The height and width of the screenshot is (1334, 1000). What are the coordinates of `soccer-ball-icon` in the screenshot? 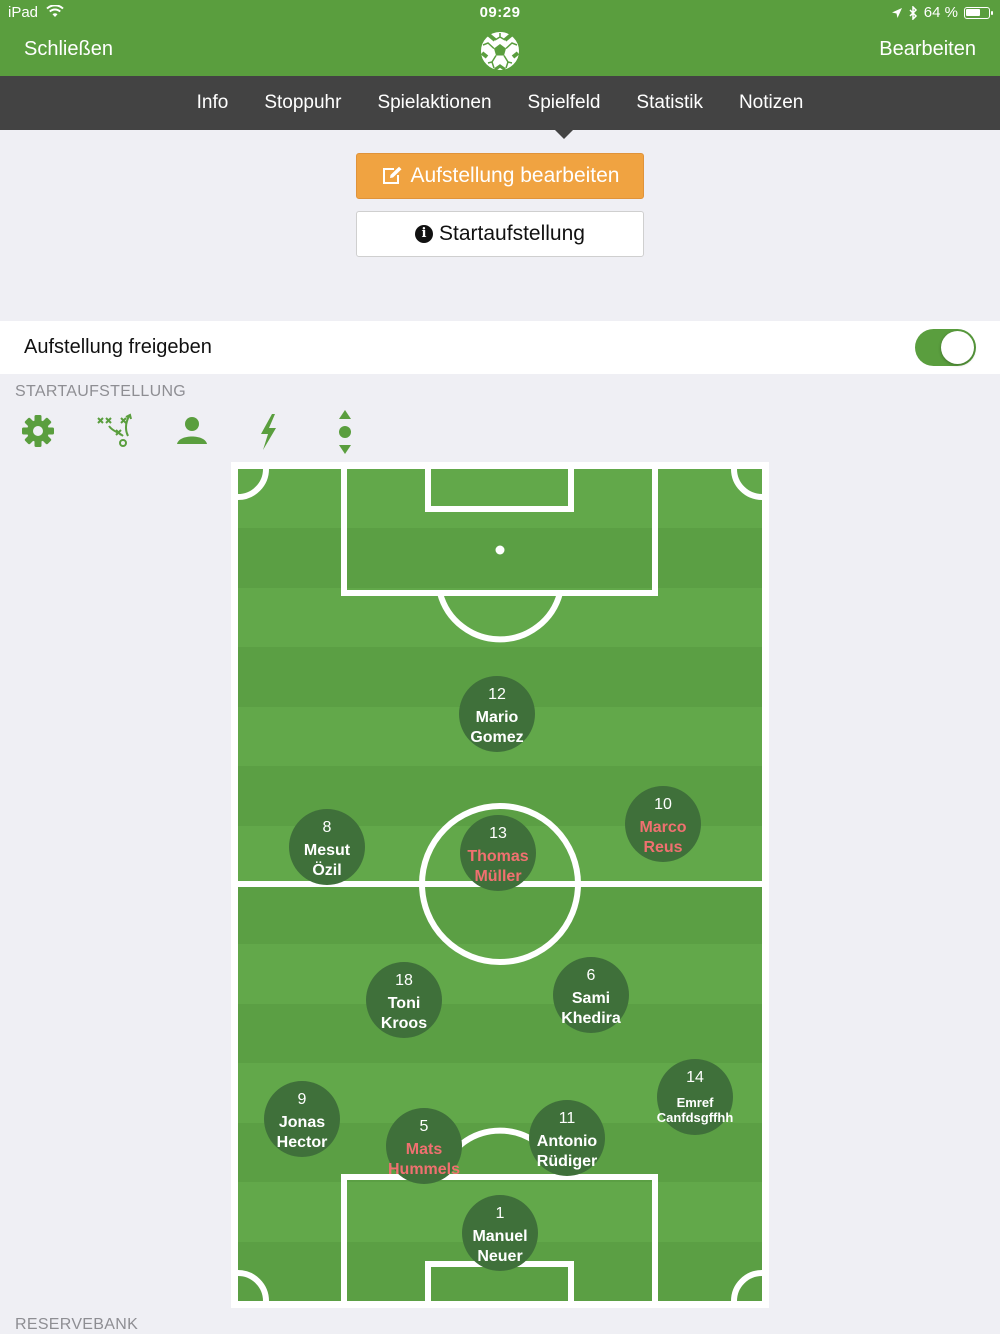 It's located at (500, 51).